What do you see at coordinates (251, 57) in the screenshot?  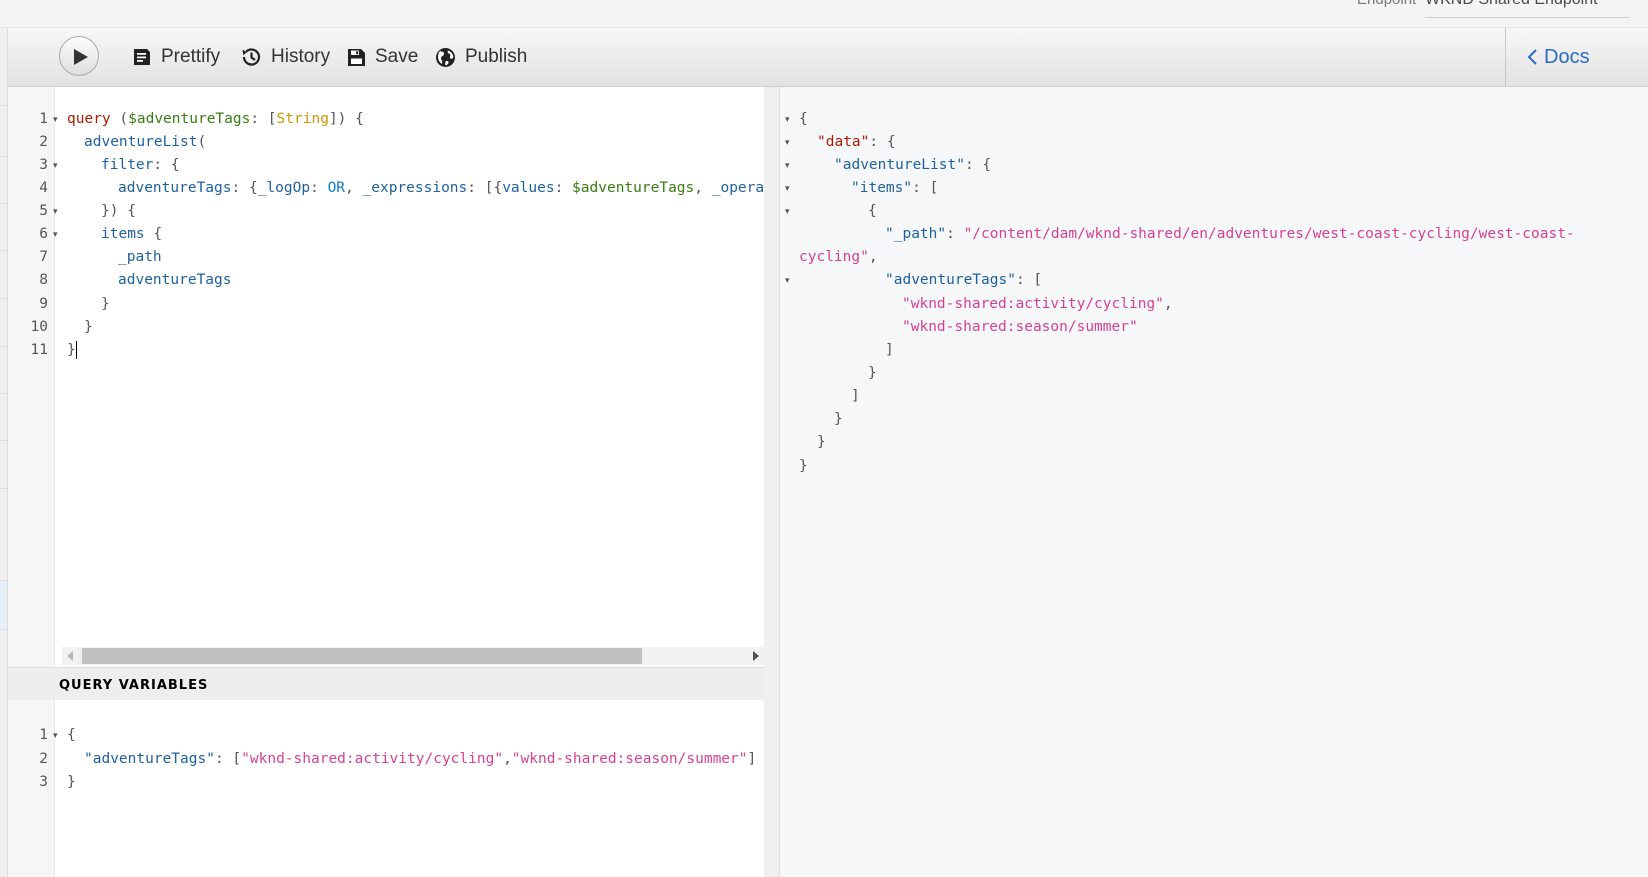 I see `history-icon` at bounding box center [251, 57].